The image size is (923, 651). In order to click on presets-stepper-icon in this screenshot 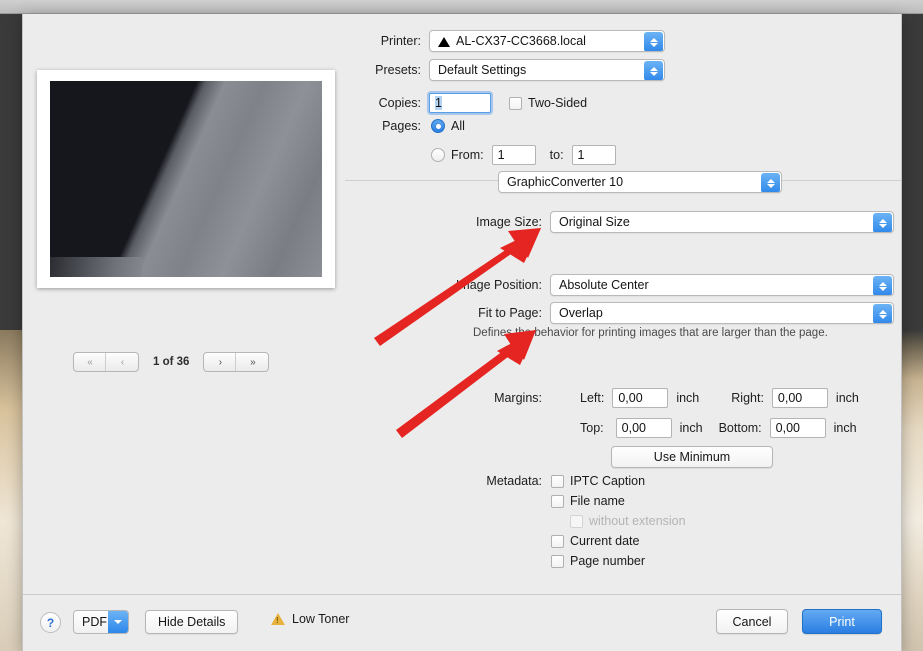, I will do `click(653, 70)`.